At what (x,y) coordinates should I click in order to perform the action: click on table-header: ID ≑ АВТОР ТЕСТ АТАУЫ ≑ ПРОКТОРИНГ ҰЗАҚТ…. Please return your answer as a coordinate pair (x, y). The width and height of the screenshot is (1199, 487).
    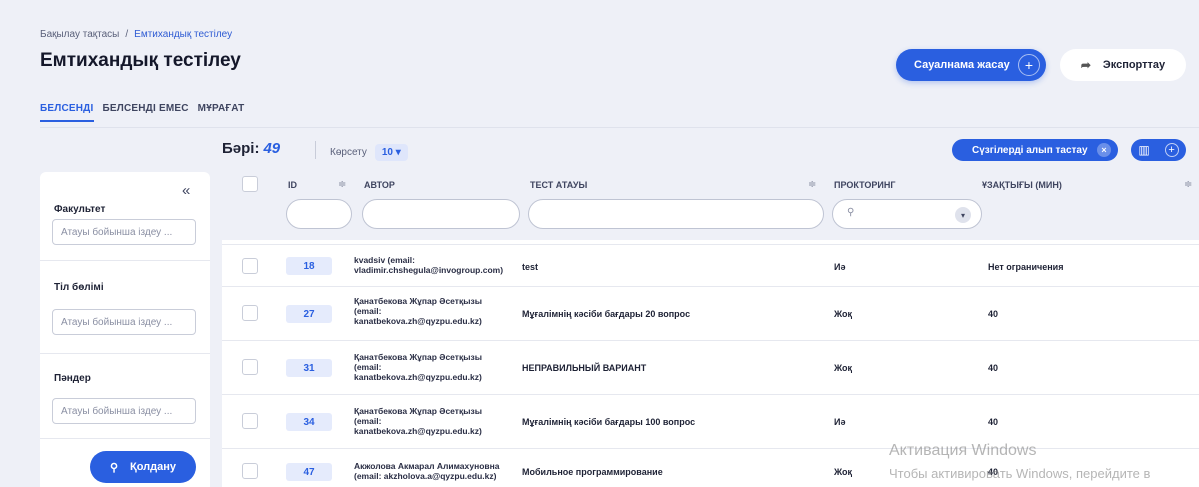
    Looking at the image, I should click on (710, 206).